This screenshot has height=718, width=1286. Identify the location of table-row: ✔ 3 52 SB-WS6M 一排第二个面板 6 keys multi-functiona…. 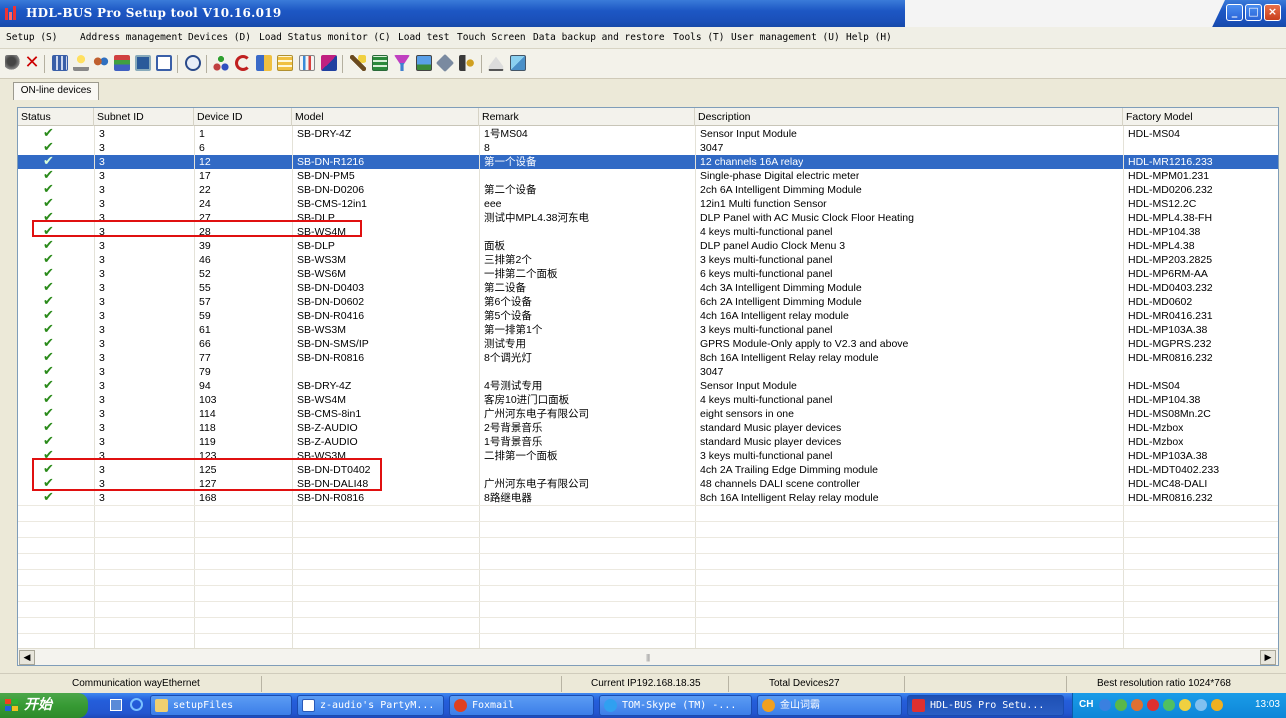
(648, 274).